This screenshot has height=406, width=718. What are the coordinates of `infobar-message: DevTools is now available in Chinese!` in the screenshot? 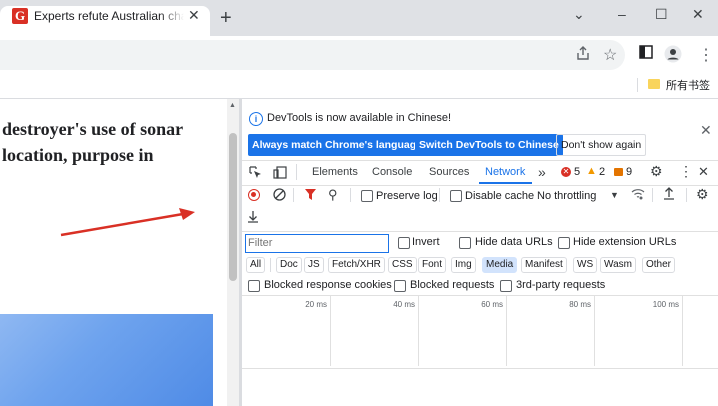 It's located at (359, 118).